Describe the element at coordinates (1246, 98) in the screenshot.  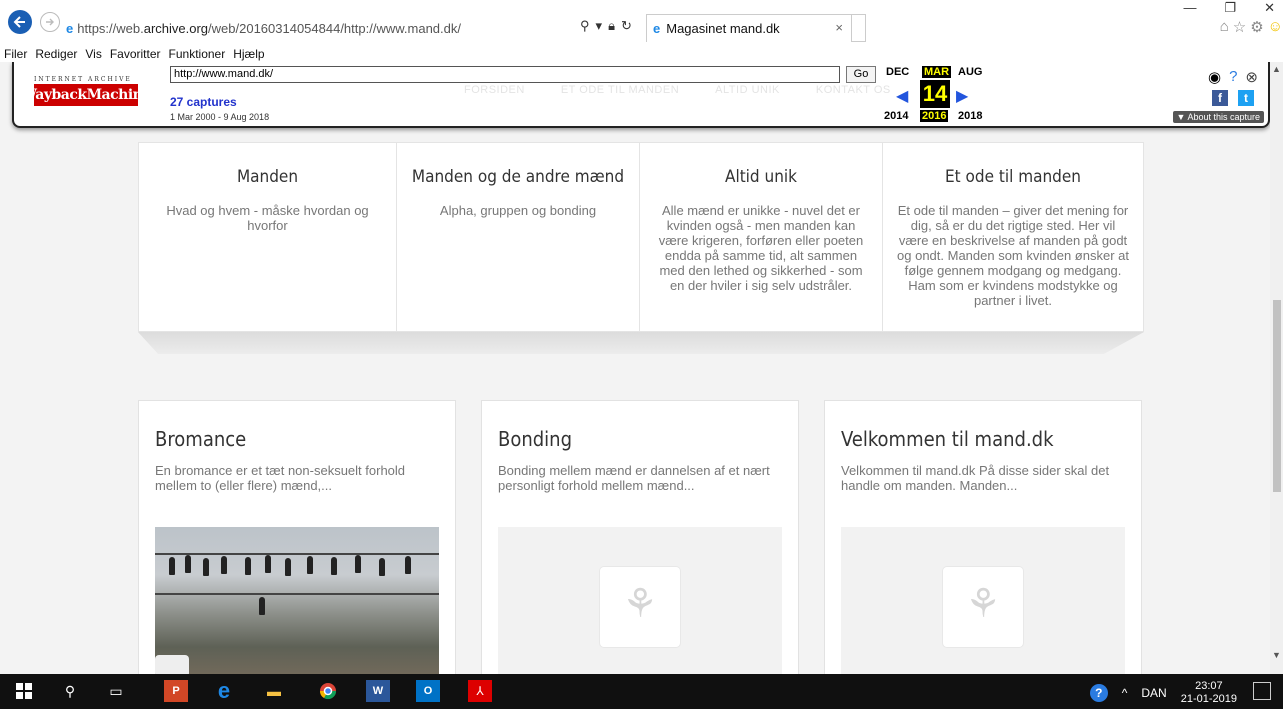
I see `twitter-icon: t` at that location.